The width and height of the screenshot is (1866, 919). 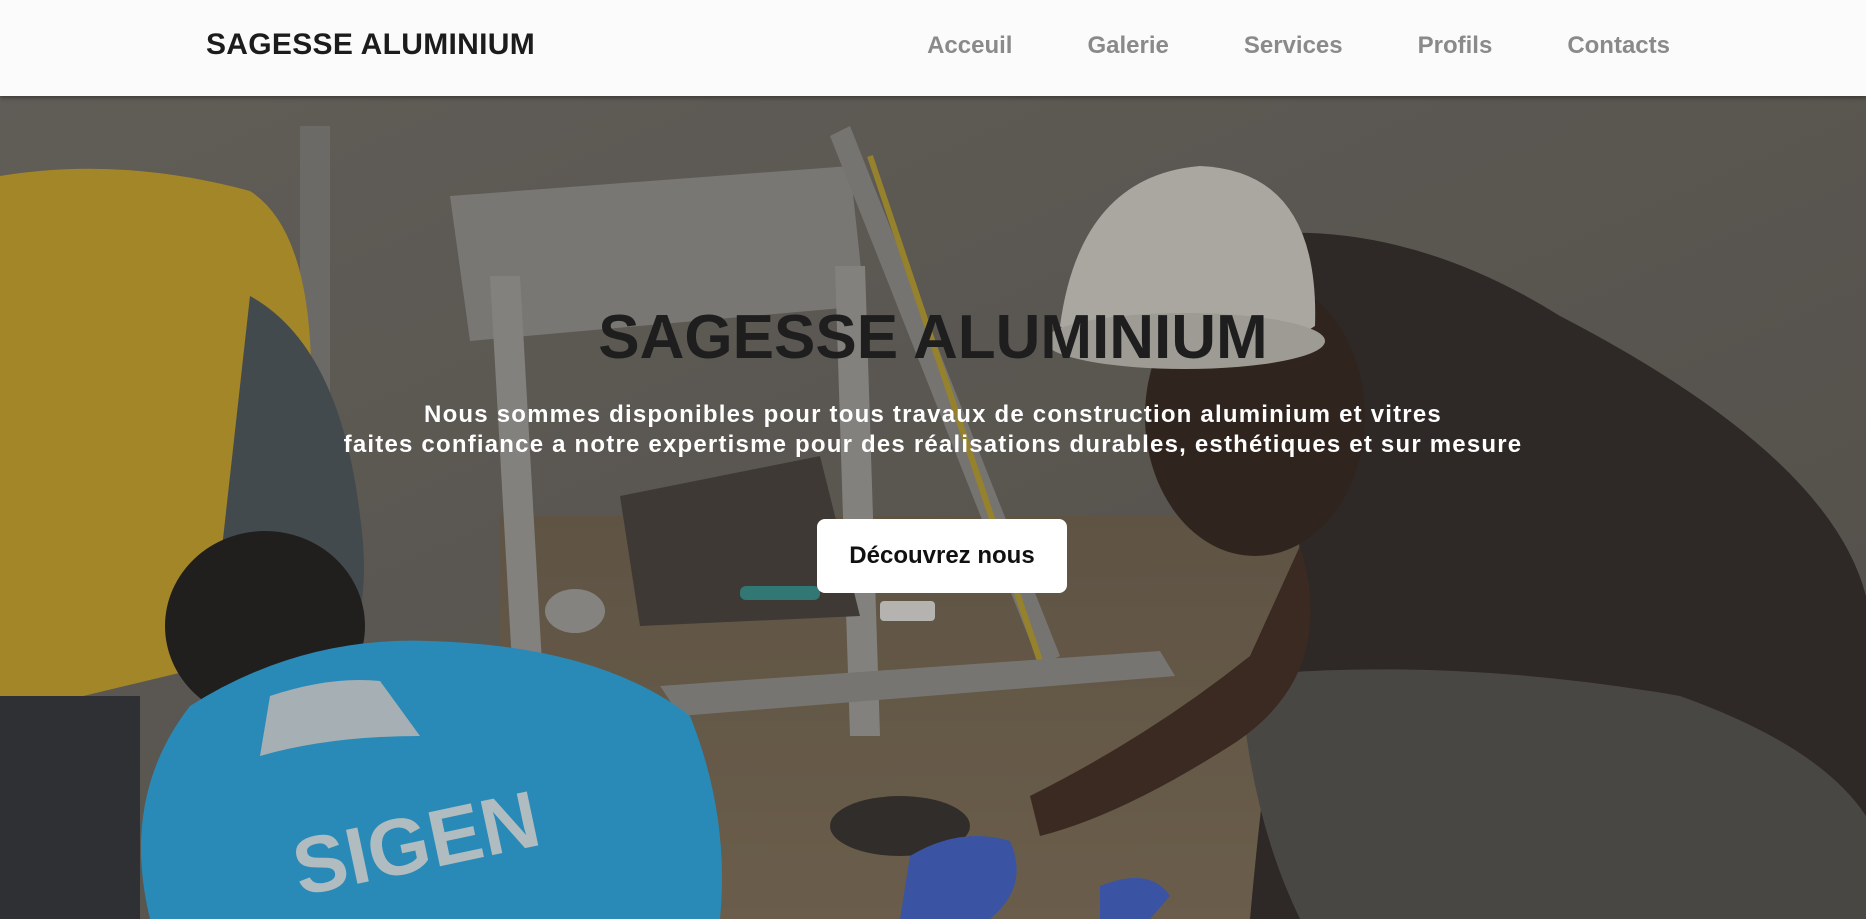 What do you see at coordinates (933, 337) in the screenshot?
I see `hero-title: SAGESSE ALUMINIUM` at bounding box center [933, 337].